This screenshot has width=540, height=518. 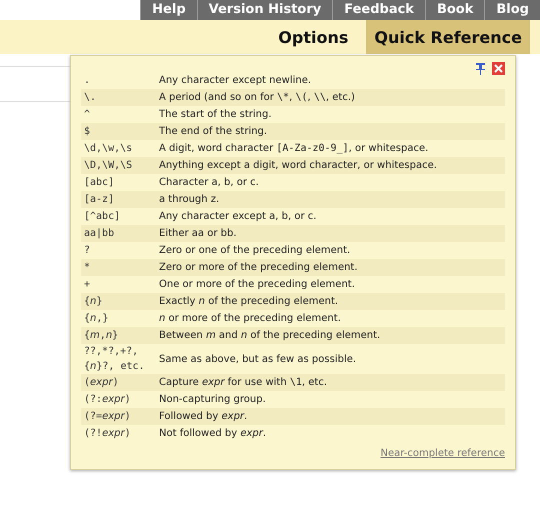 I want to click on description-text: The end of the string., so click(x=213, y=132).